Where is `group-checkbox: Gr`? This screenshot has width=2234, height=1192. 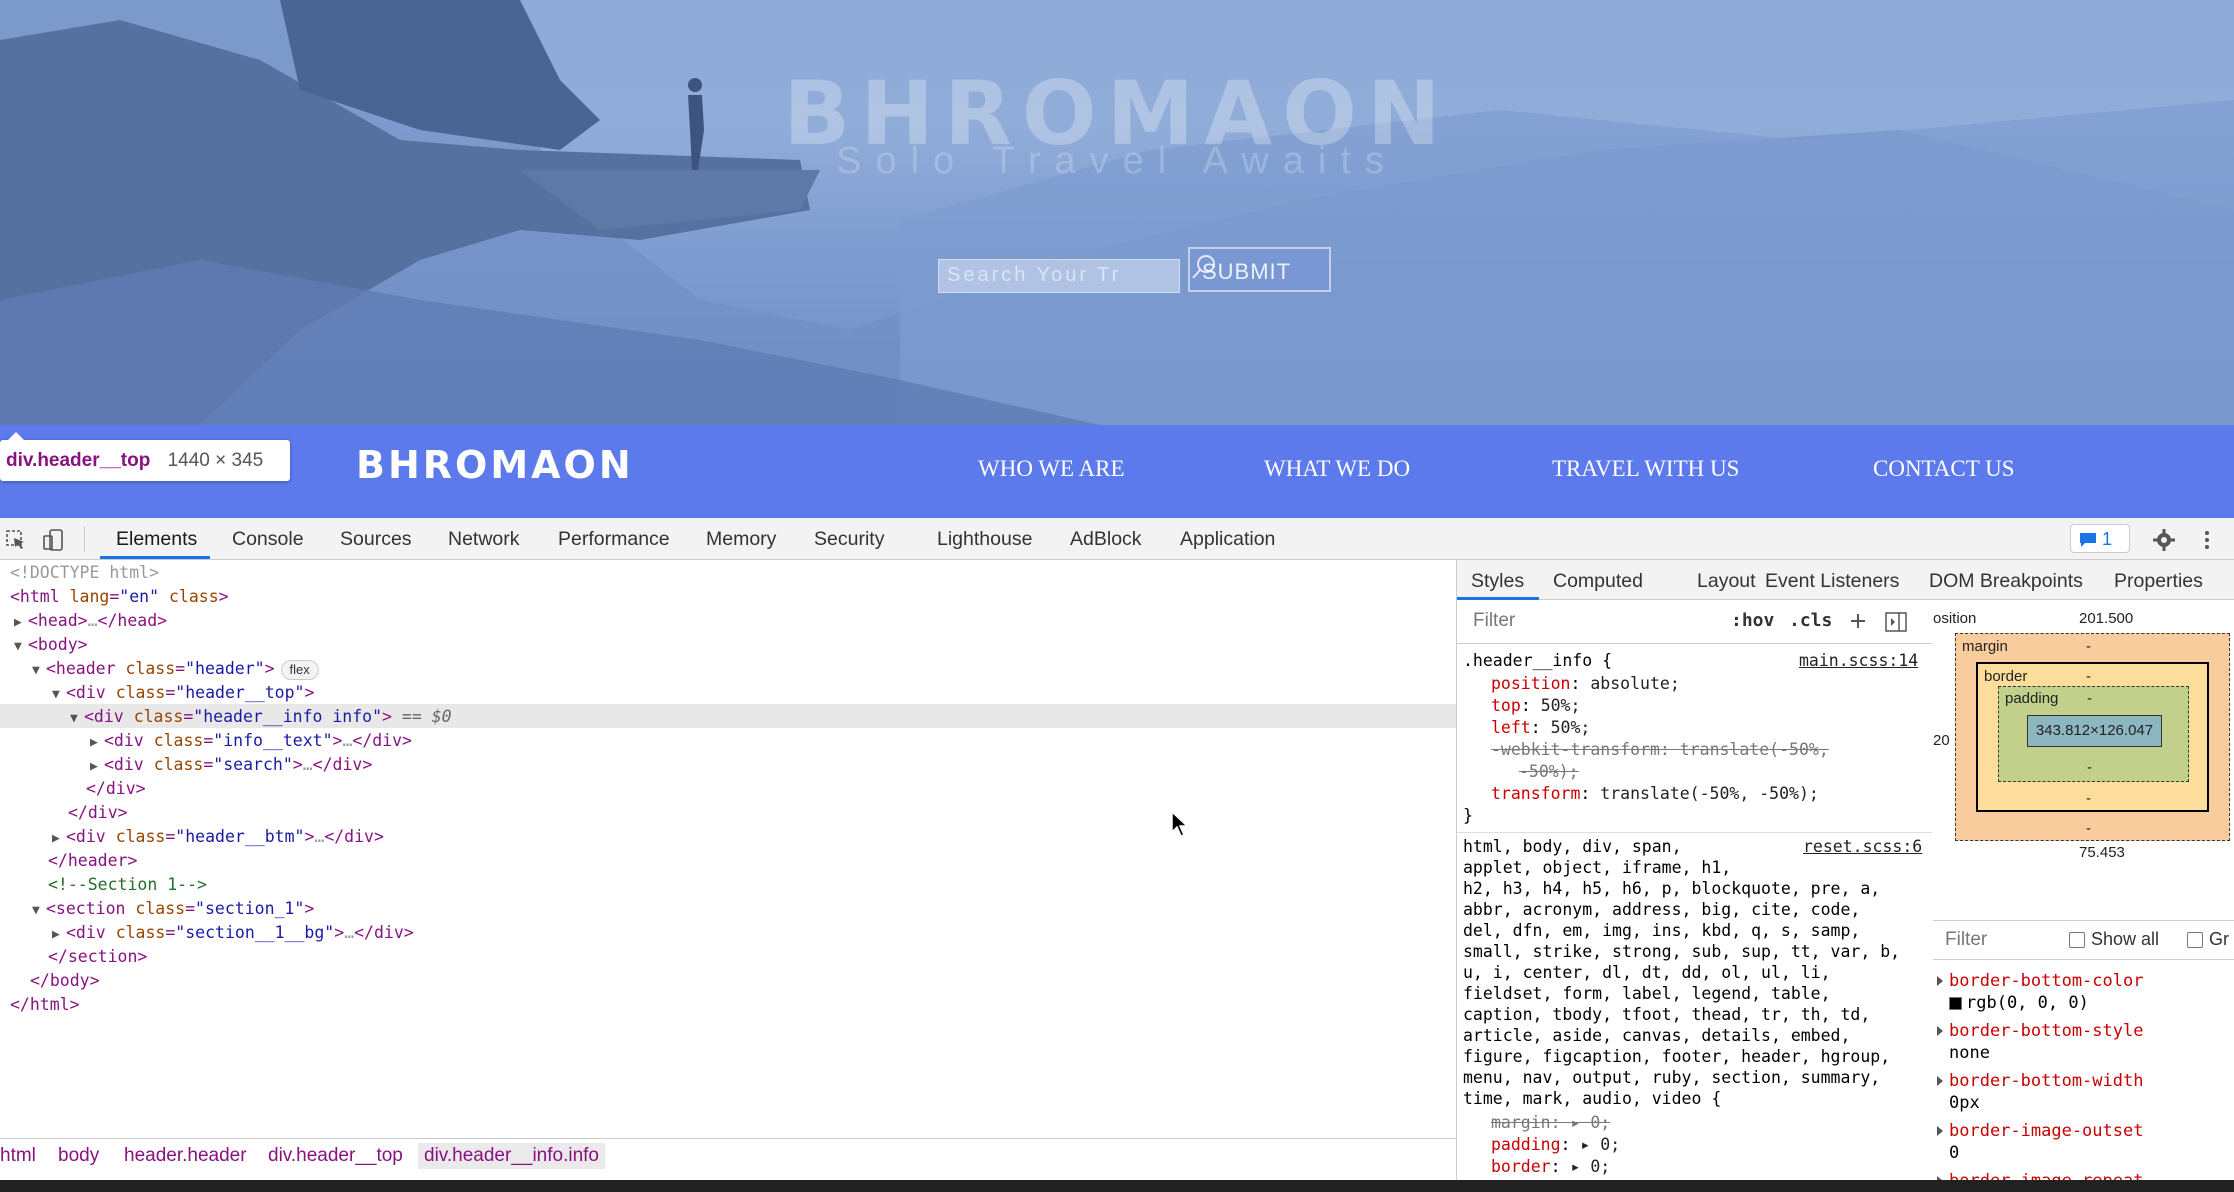
group-checkbox: Gr is located at coordinates (2208, 939).